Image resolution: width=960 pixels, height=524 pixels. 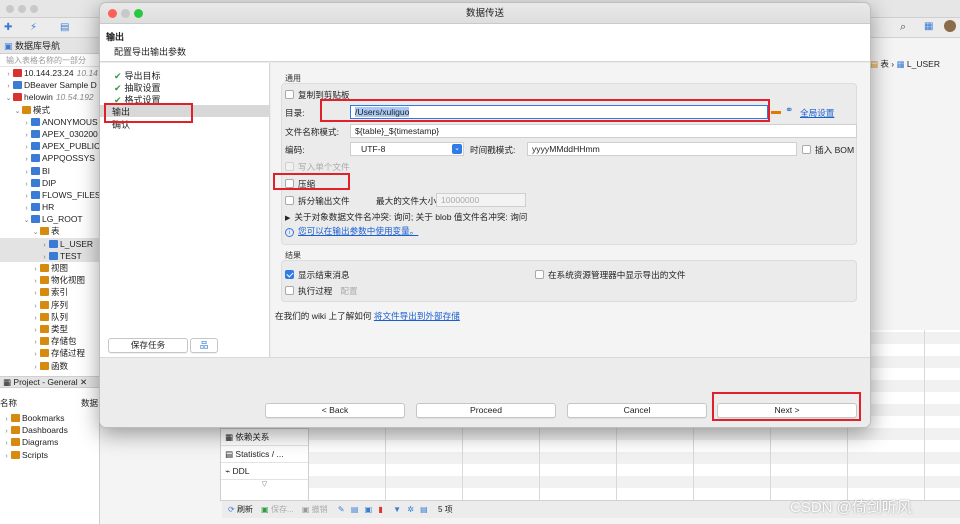 What do you see at coordinates (49, 122) in the screenshot?
I see `tree-item: › ANONYMOUS` at bounding box center [49, 122].